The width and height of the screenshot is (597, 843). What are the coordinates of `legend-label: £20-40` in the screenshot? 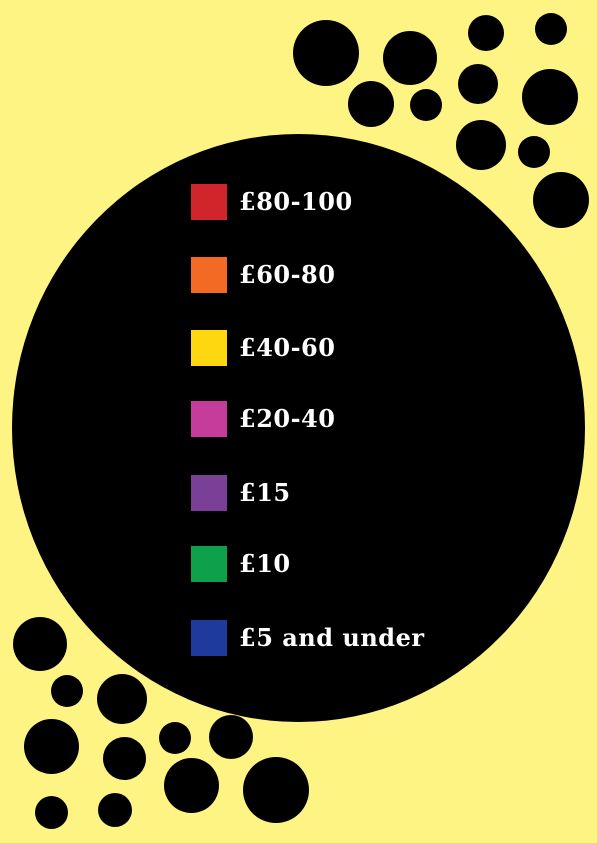 It's located at (287, 418).